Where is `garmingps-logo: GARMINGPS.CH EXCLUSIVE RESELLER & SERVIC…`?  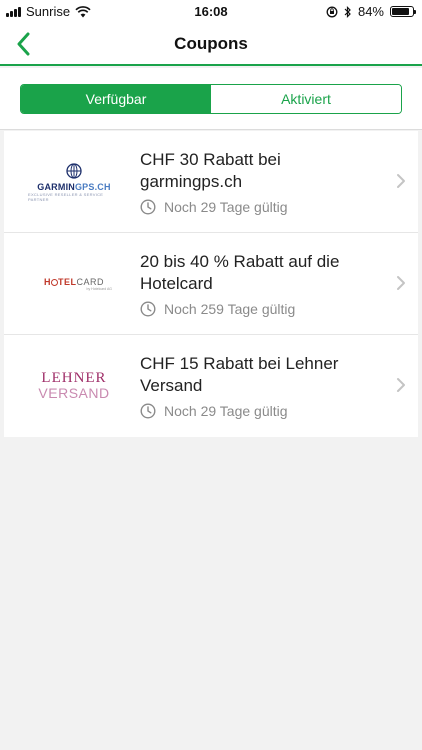 garmingps-logo: GARMINGPS.CH EXCLUSIVE RESELLER & SERVIC… is located at coordinates (74, 182).